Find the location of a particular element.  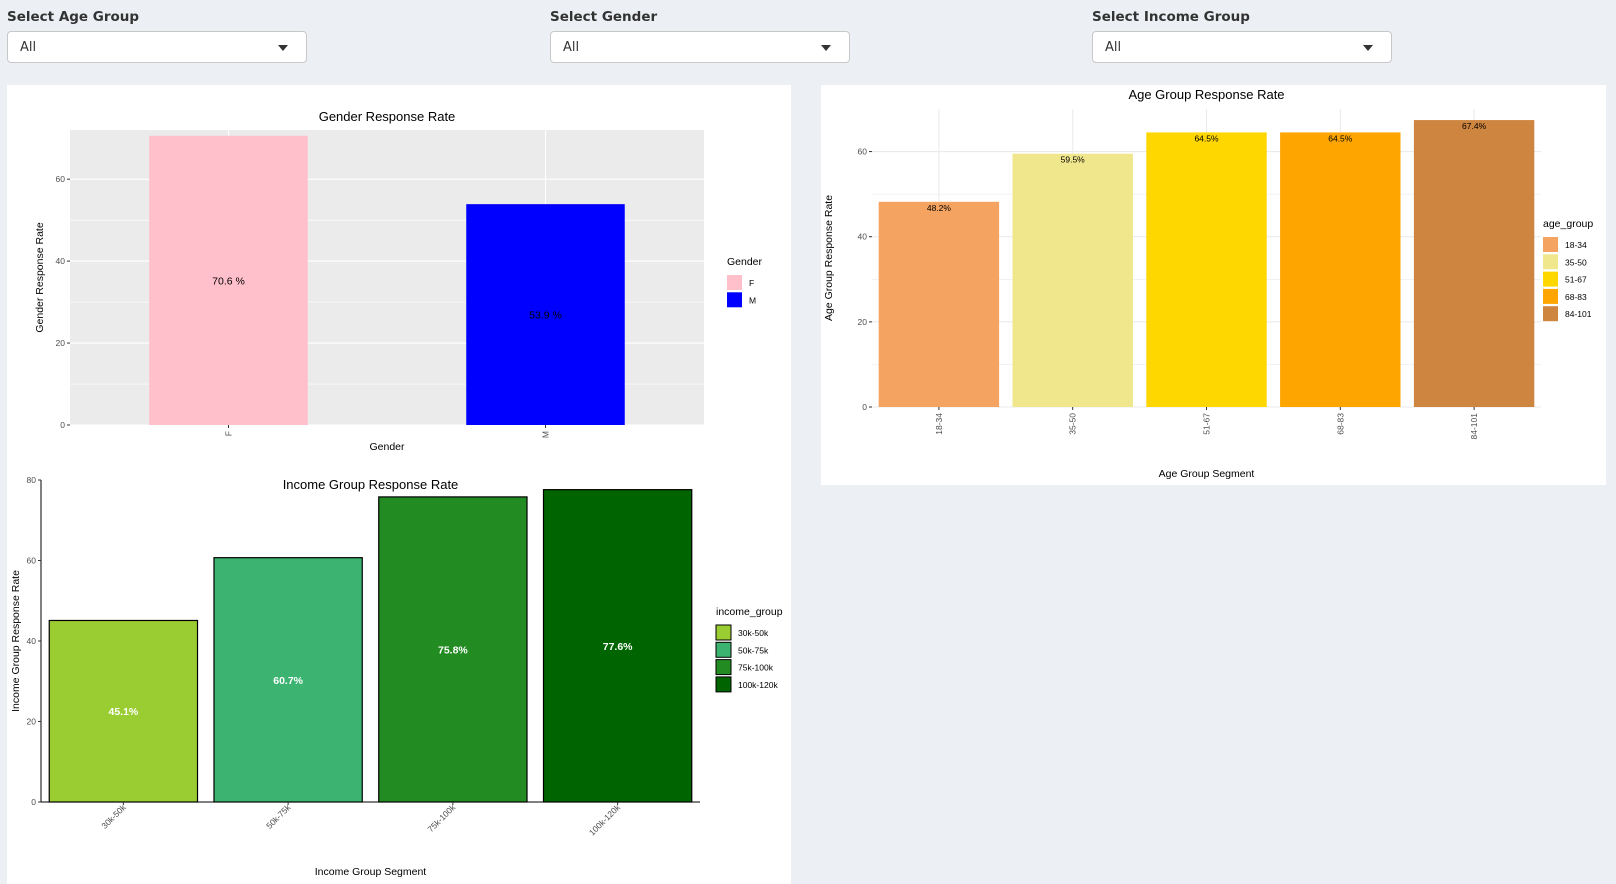

x-tick-label: M is located at coordinates (546, 434).